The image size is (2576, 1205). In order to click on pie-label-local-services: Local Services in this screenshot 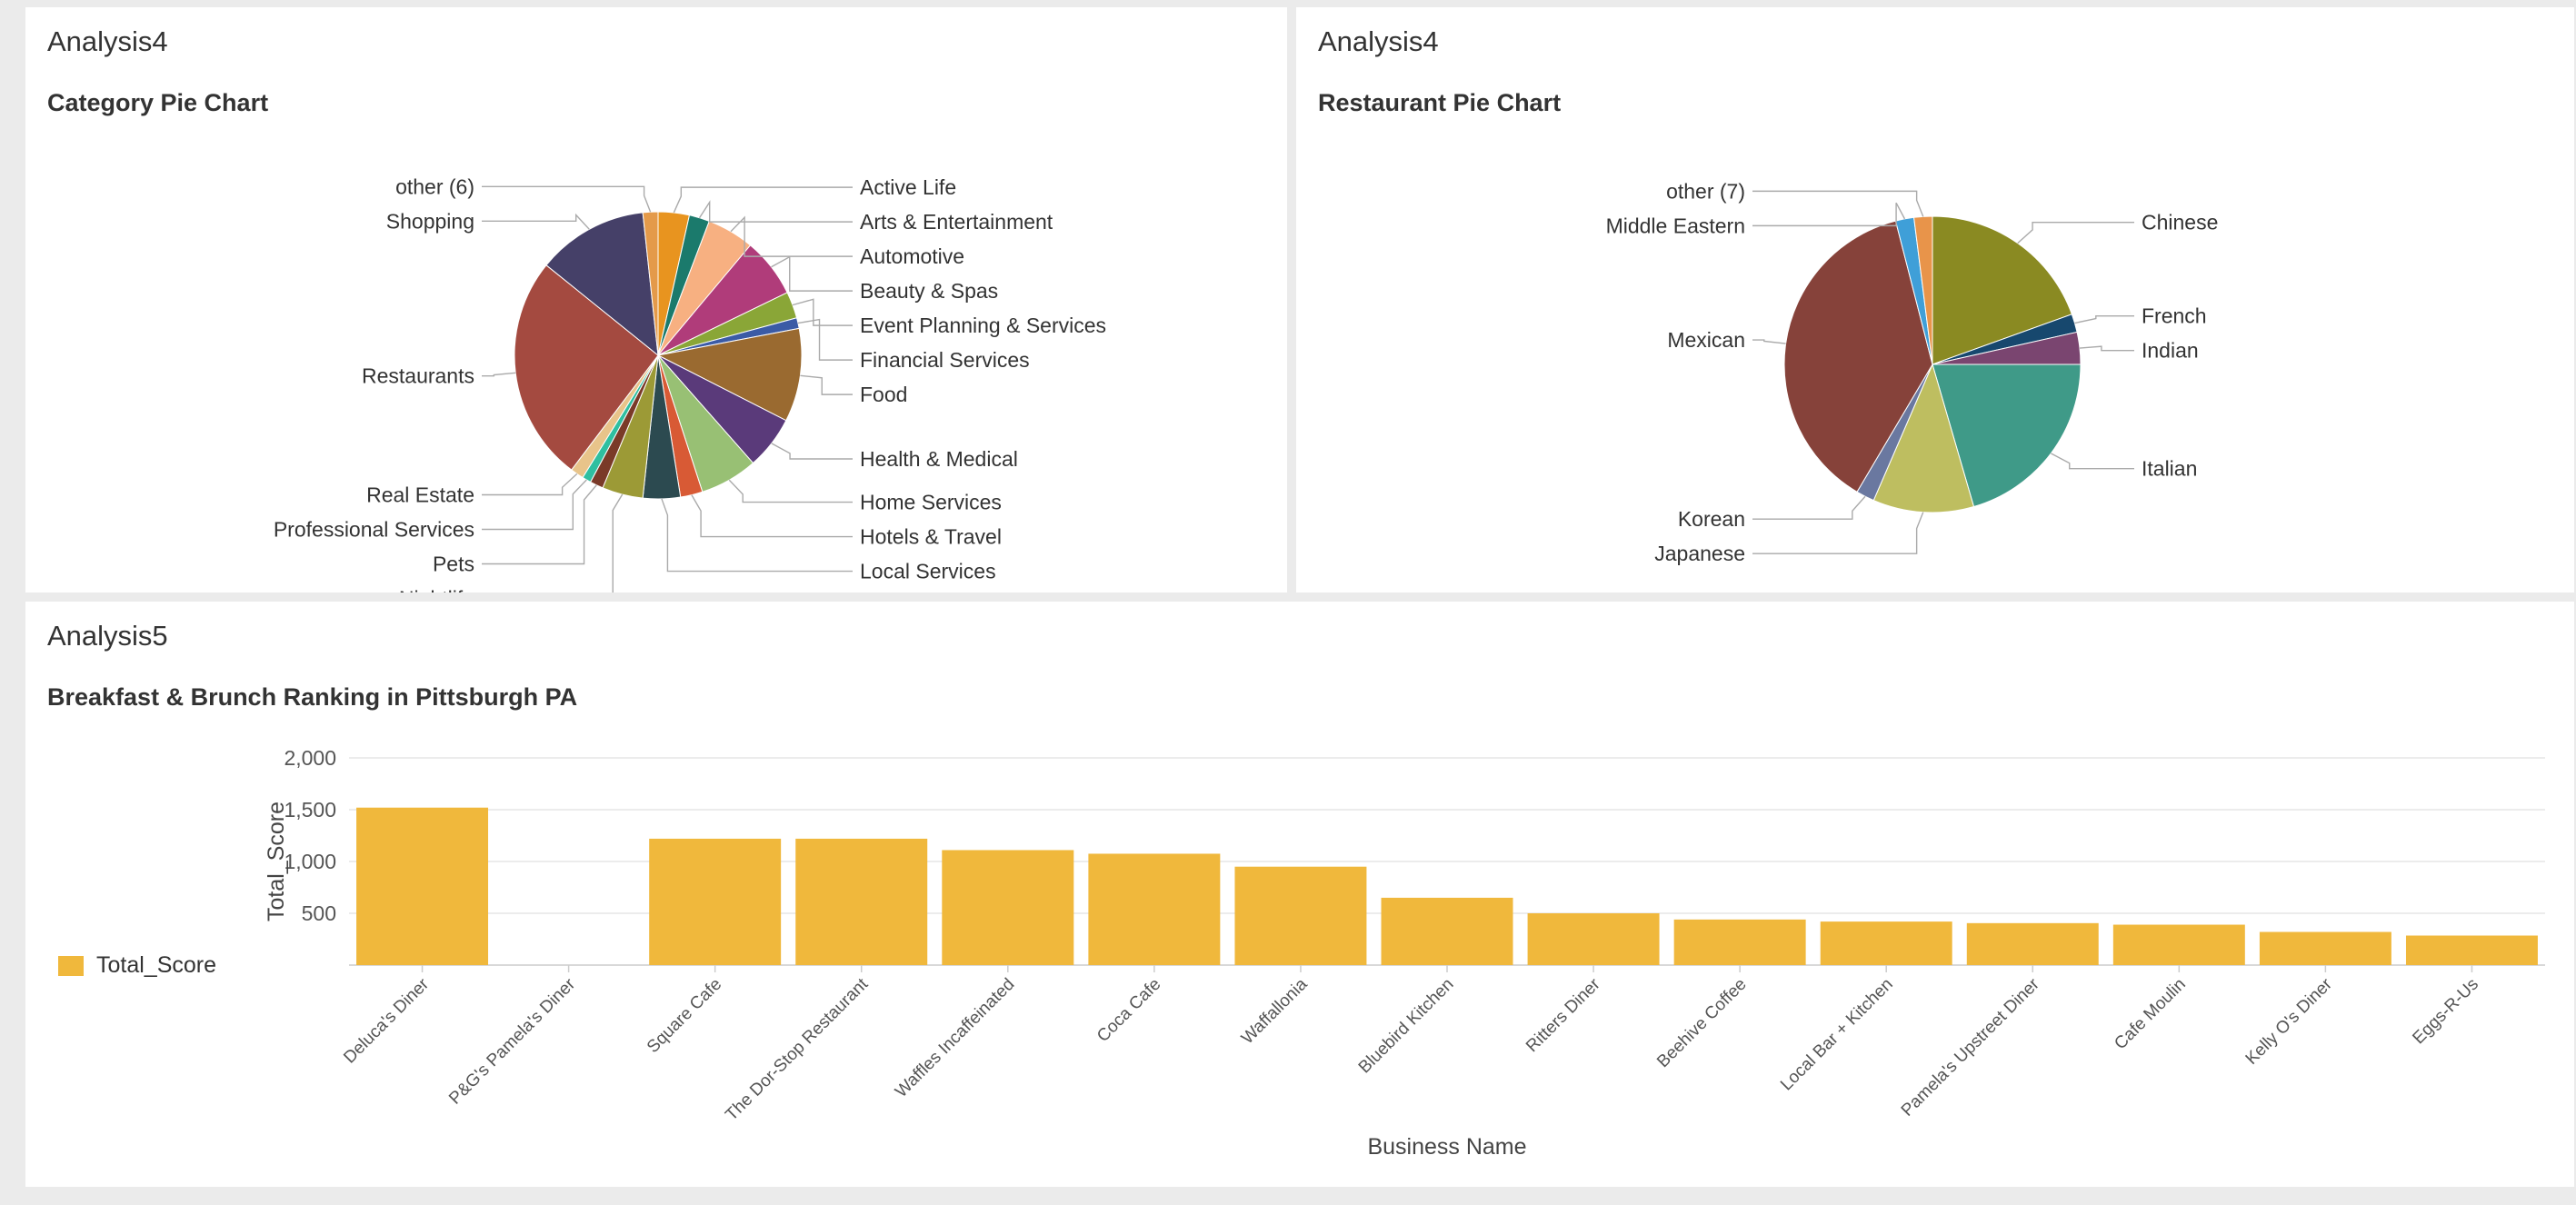, I will do `click(928, 572)`.